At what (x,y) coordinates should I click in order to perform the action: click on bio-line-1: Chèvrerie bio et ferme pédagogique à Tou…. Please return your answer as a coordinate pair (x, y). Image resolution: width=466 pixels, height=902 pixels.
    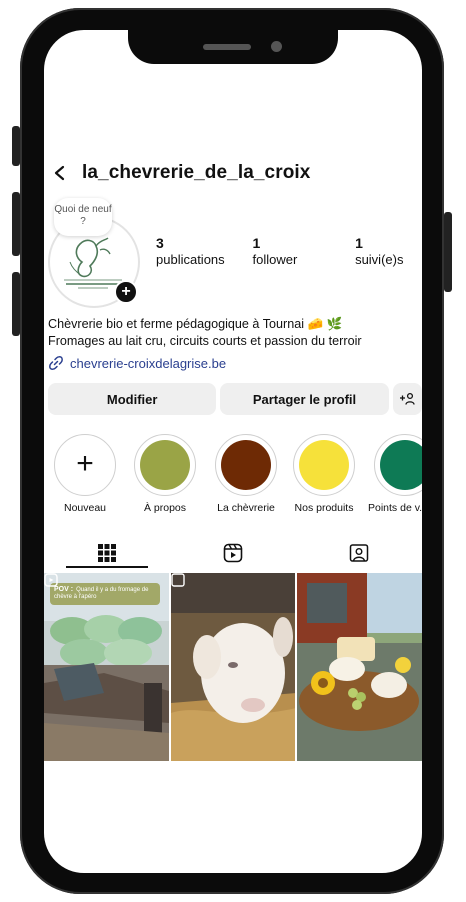
    Looking at the image, I should click on (195, 324).